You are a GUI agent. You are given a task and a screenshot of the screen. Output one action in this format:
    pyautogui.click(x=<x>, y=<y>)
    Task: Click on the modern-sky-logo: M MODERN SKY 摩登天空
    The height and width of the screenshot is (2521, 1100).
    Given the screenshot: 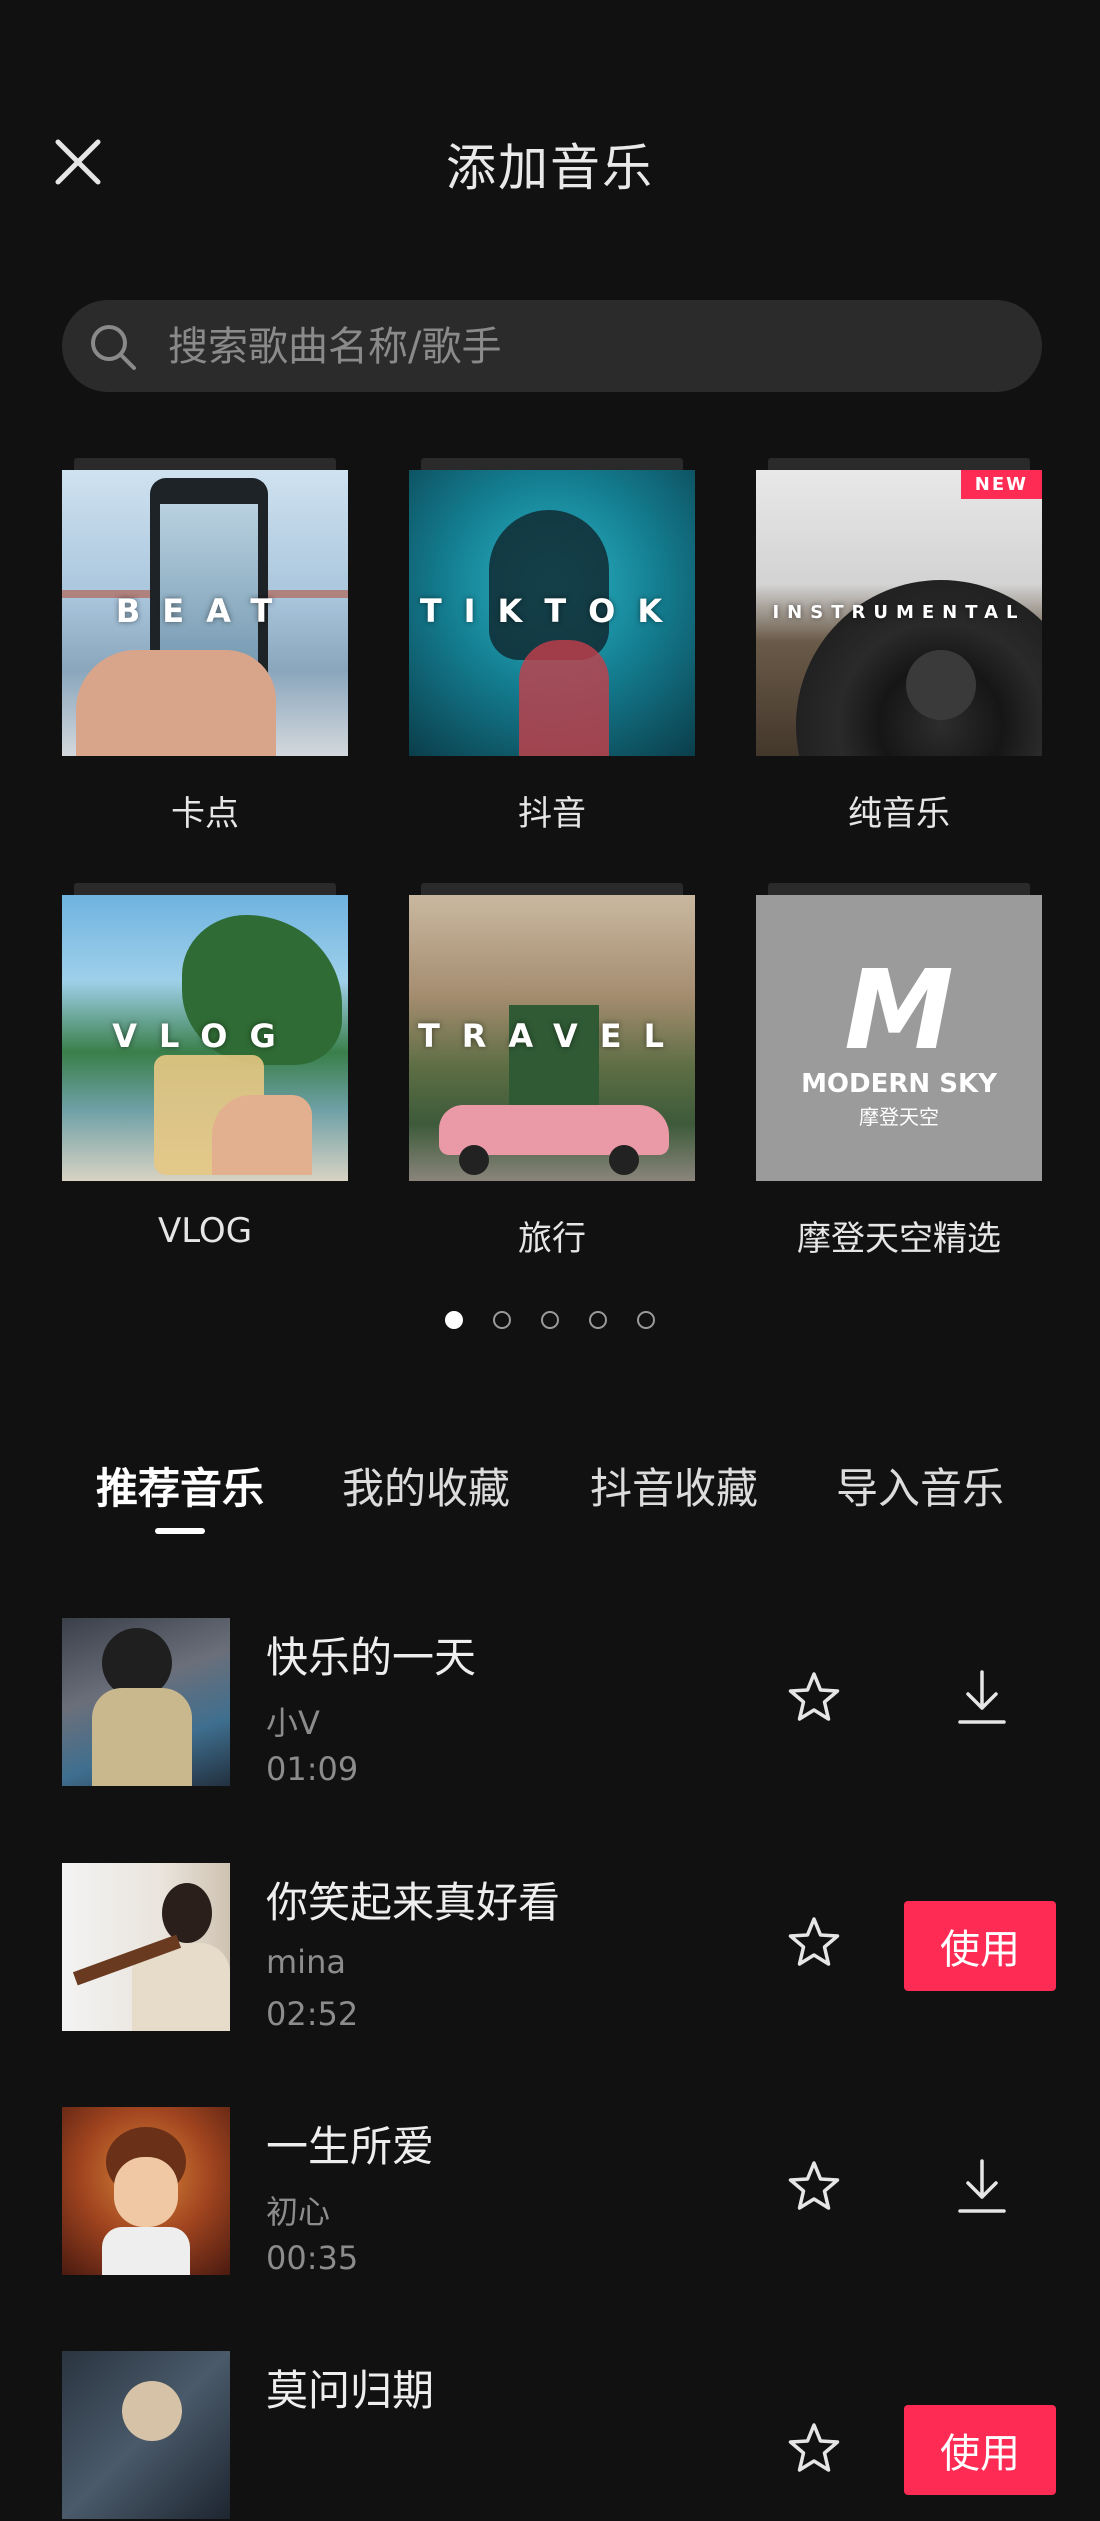 What is the action you would take?
    pyautogui.click(x=899, y=1037)
    